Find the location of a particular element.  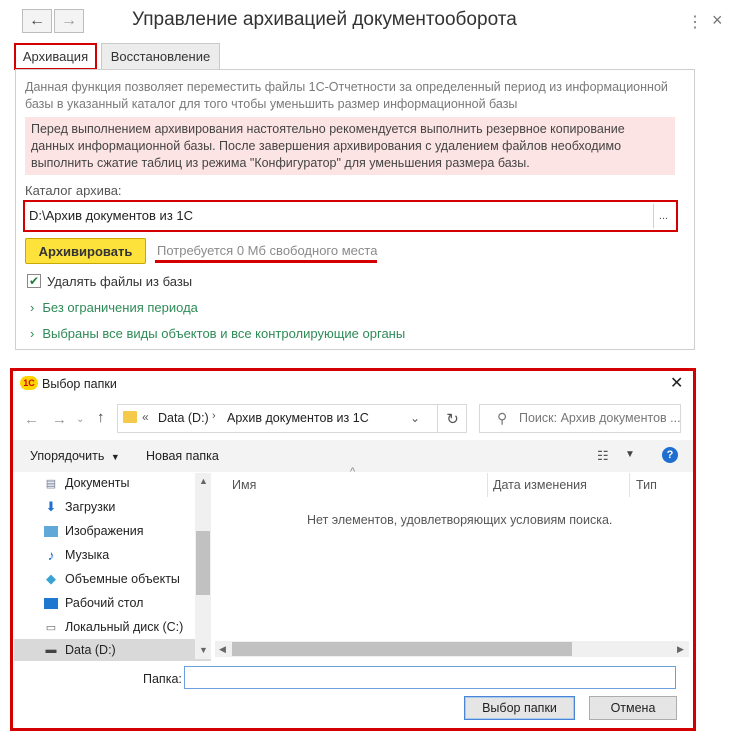

arrow-left-icon: ← is located at coordinates (37, 20).